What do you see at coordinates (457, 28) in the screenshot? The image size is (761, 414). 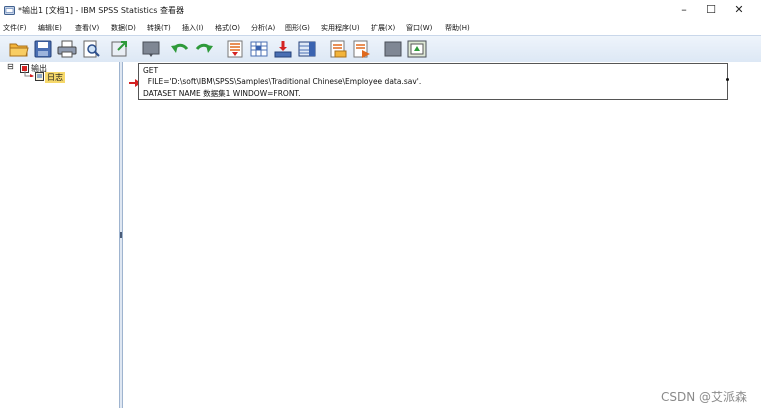 I see `menu-help: 帮助(H)` at bounding box center [457, 28].